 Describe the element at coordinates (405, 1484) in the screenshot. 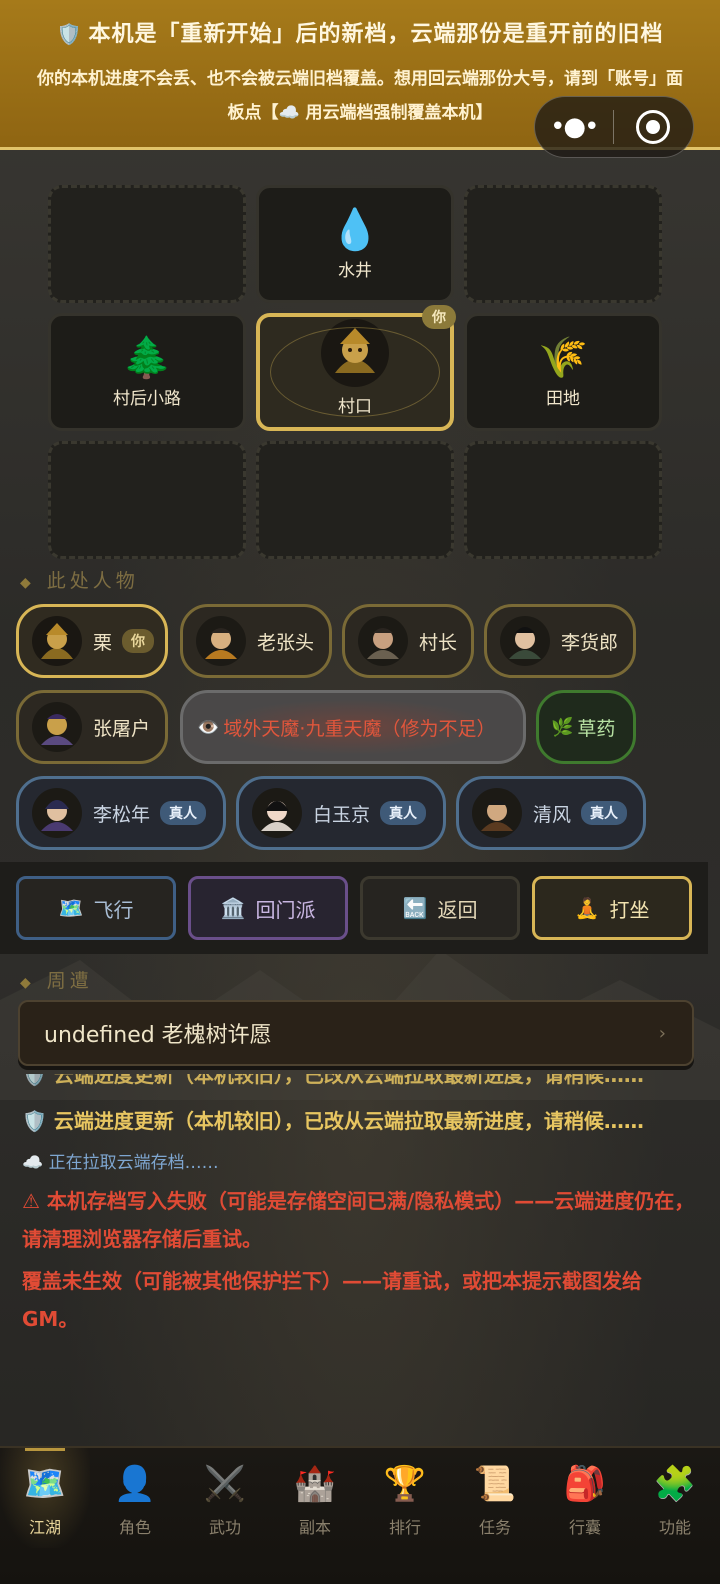

I see `trophy-icon: 🏆` at that location.